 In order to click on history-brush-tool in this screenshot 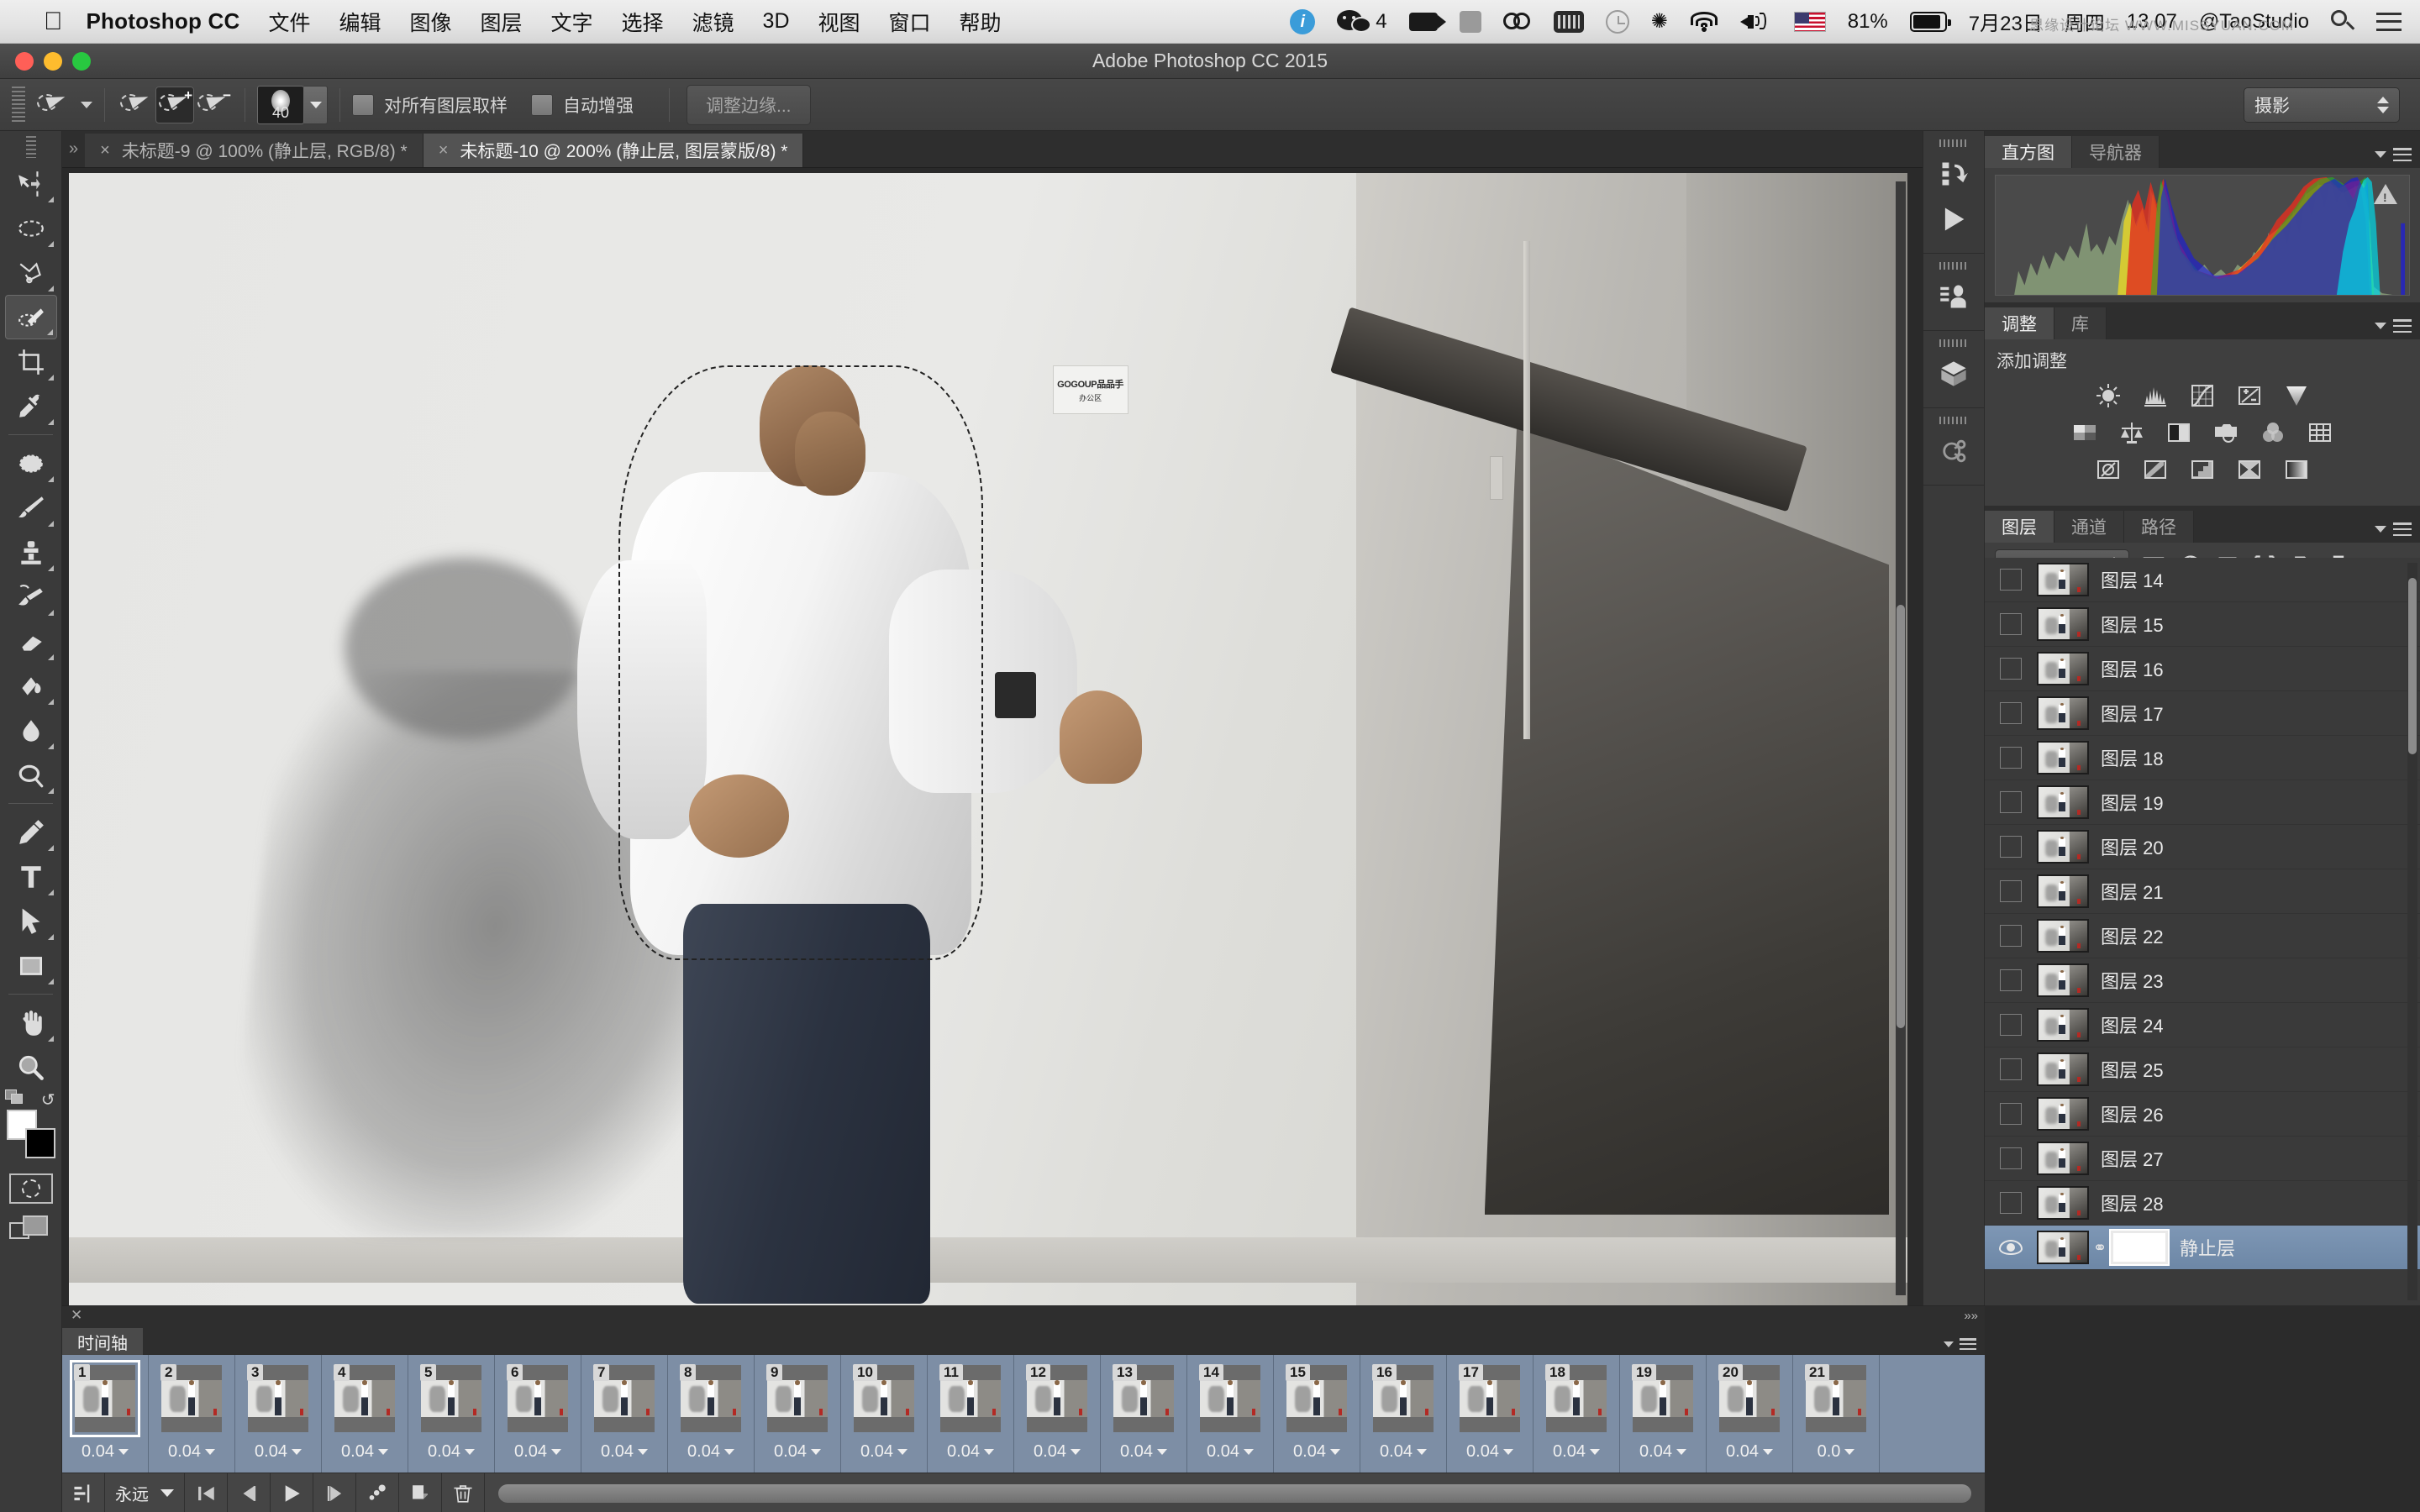, I will do `click(31, 597)`.